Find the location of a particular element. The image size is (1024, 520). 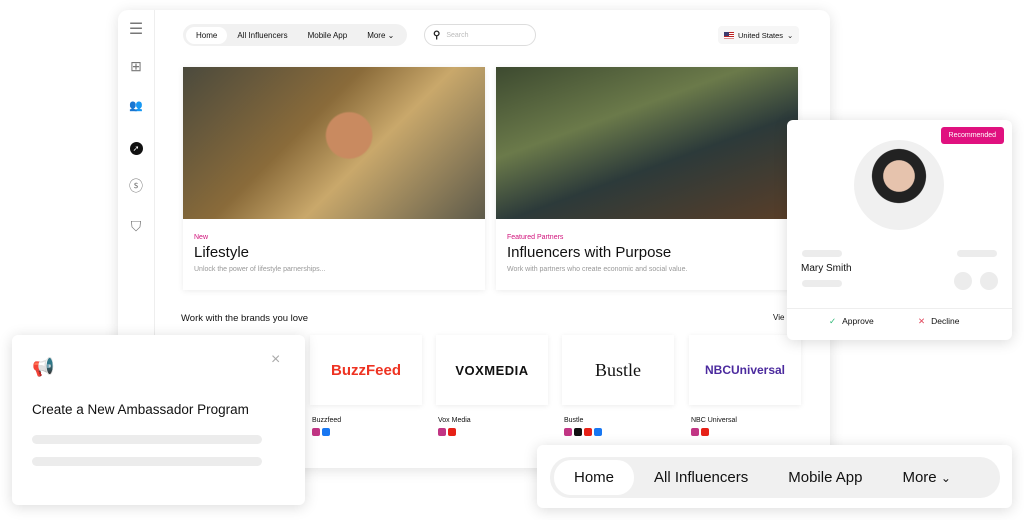

card-title: Lifestyle is located at coordinates (222, 252).